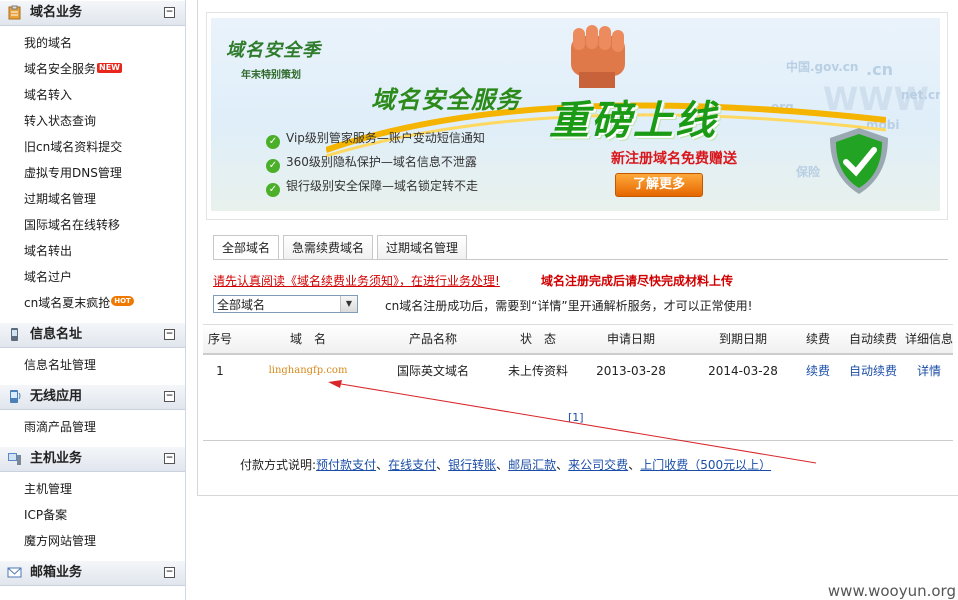 This screenshot has width=958, height=600. I want to click on watermark: www.wooyun.org, so click(891, 591).